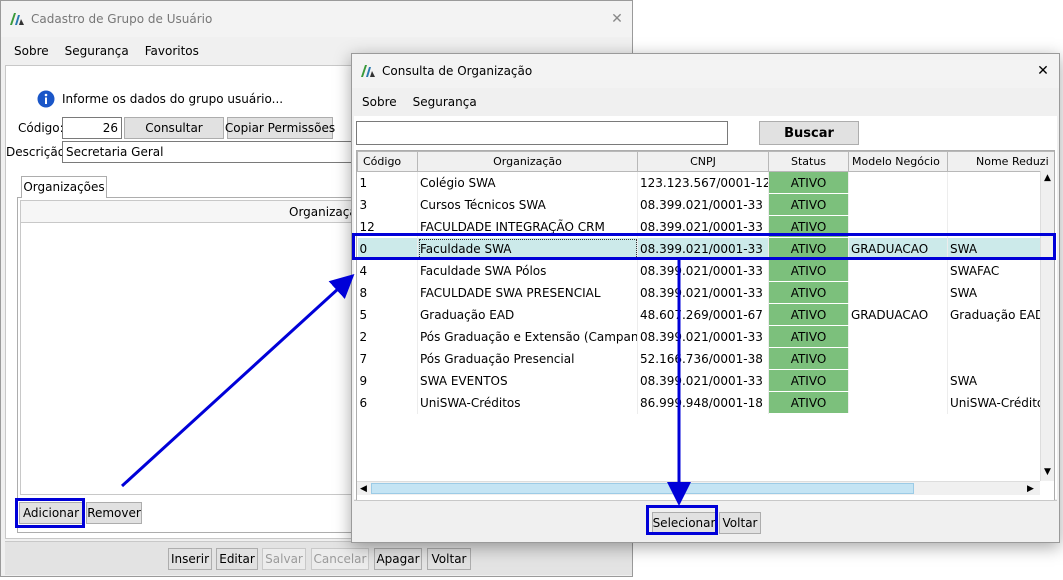 The height and width of the screenshot is (580, 1063). Describe the element at coordinates (387, 314) in the screenshot. I see `cell-codigo: 5` at that location.